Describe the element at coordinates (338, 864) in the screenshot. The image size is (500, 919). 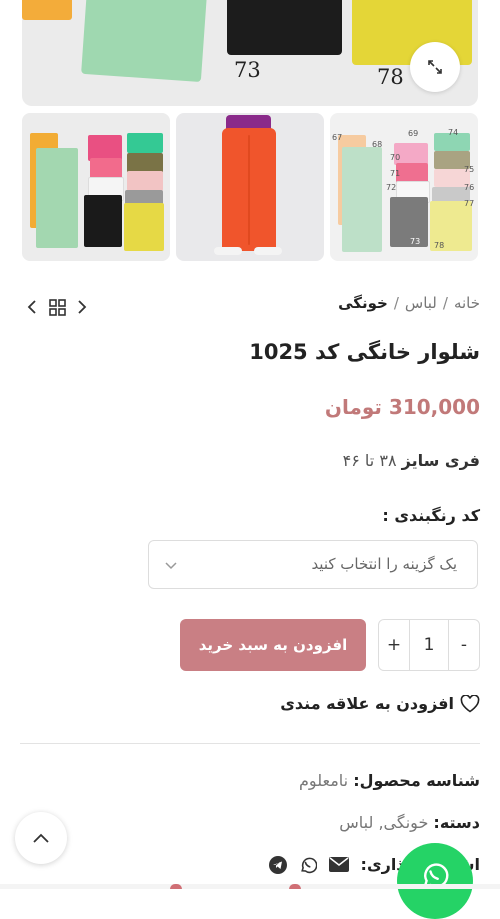
I see `email-icon` at that location.